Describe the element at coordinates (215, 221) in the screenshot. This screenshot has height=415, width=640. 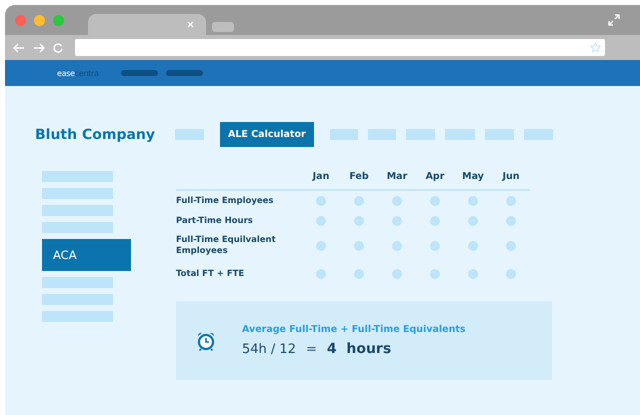
I see `row-label: Part-Time Hours` at that location.